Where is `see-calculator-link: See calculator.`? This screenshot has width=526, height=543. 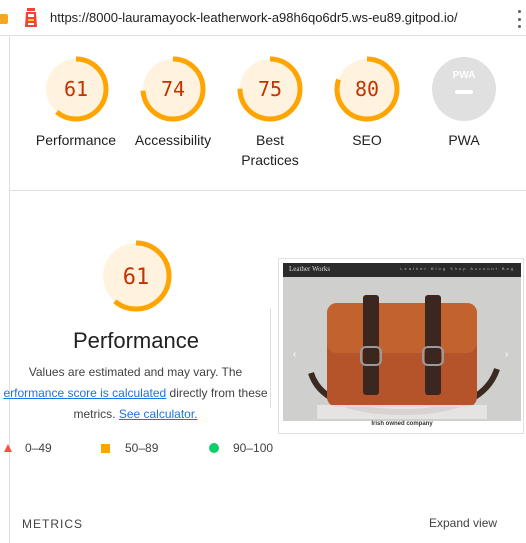
see-calculator-link: See calculator. is located at coordinates (158, 414).